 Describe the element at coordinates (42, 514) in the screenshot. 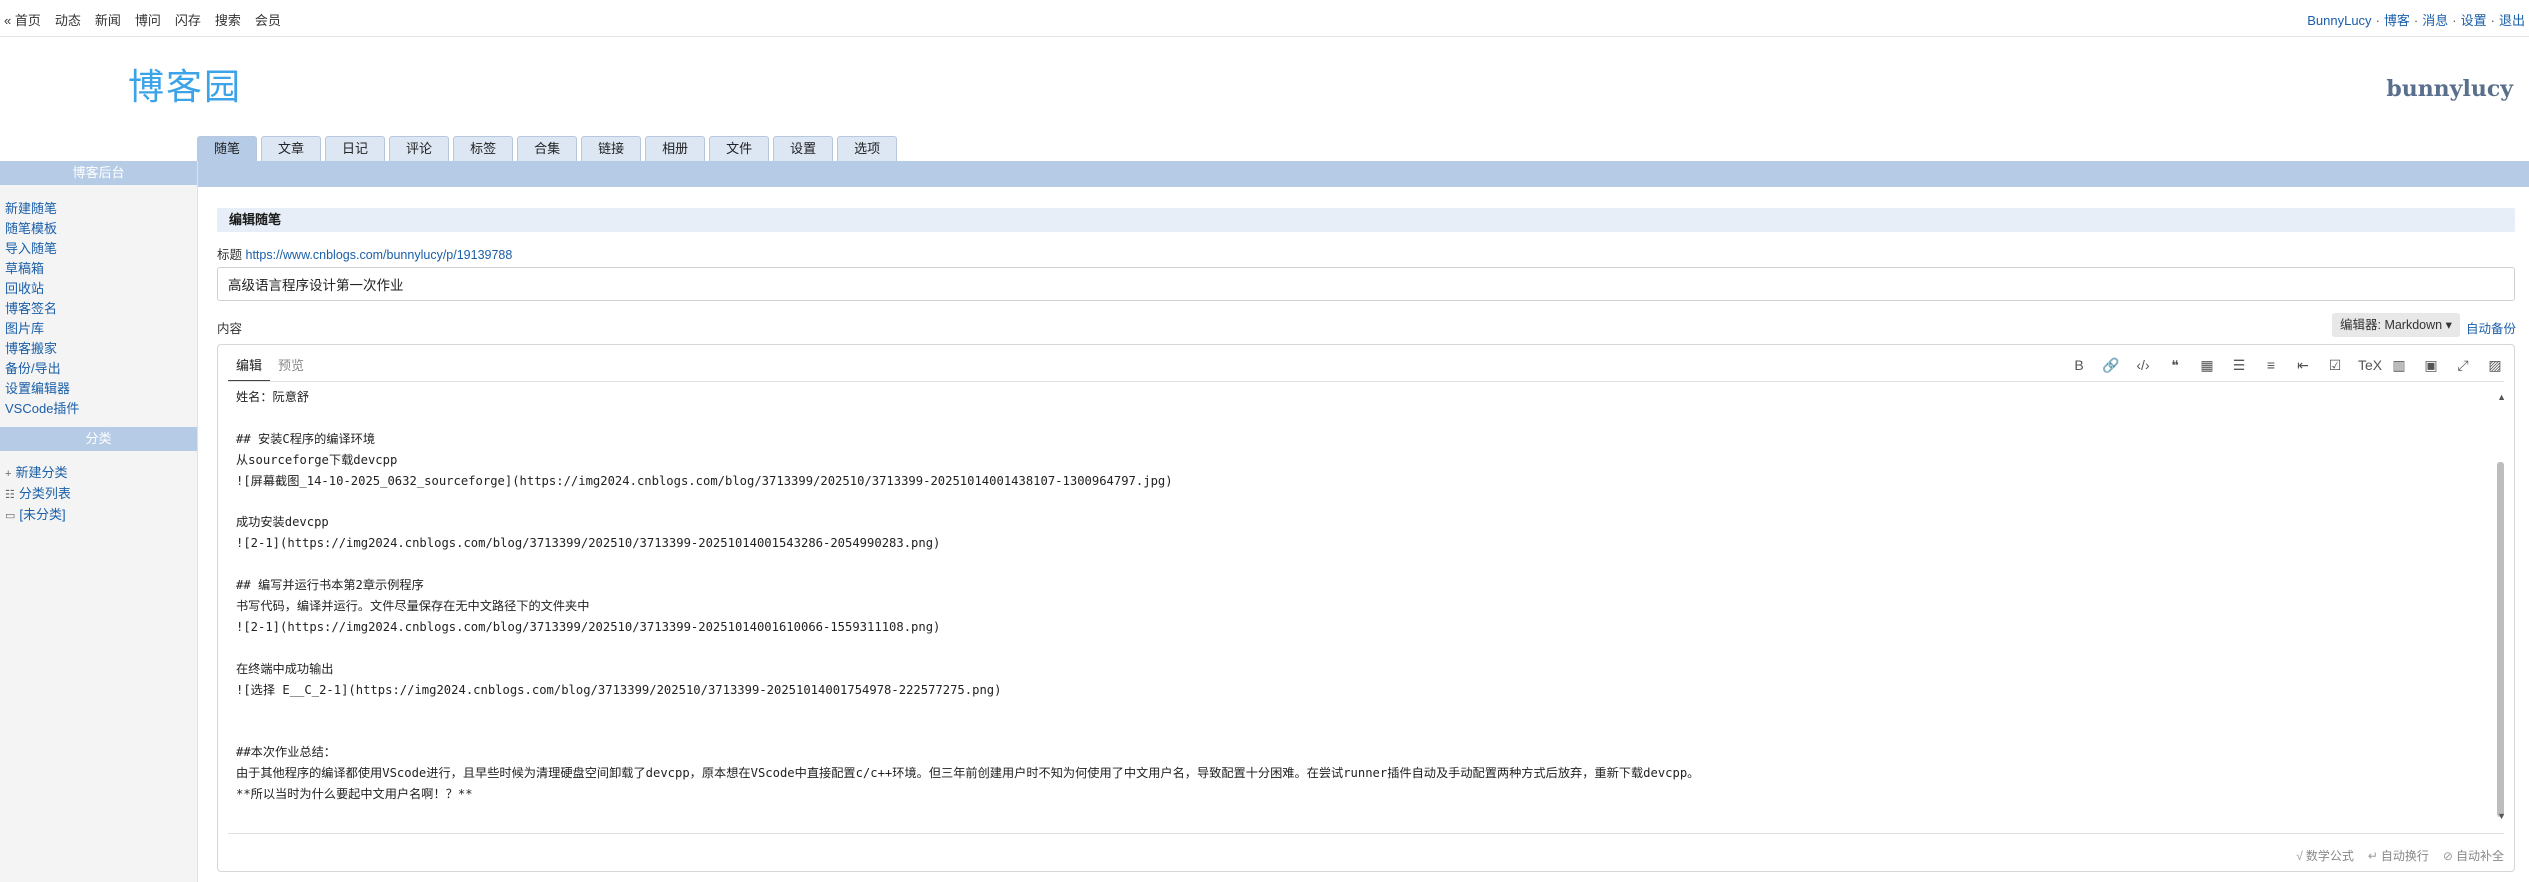

I see `uncategorized-label: [未分类]` at that location.